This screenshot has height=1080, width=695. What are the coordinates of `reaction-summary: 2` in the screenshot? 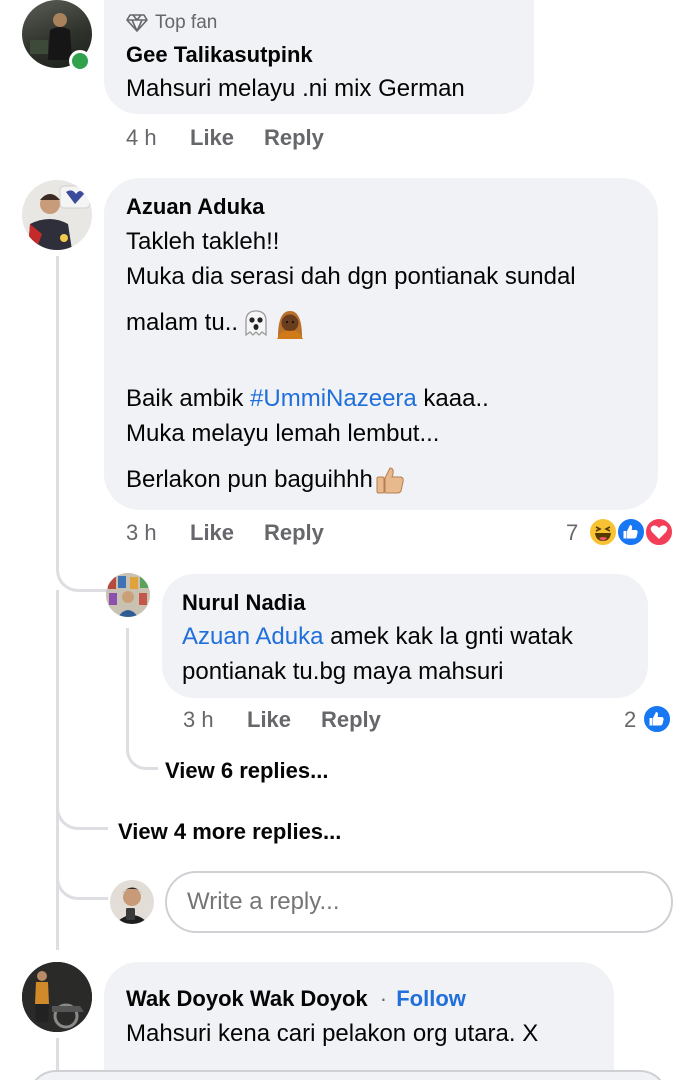 It's located at (648, 720).